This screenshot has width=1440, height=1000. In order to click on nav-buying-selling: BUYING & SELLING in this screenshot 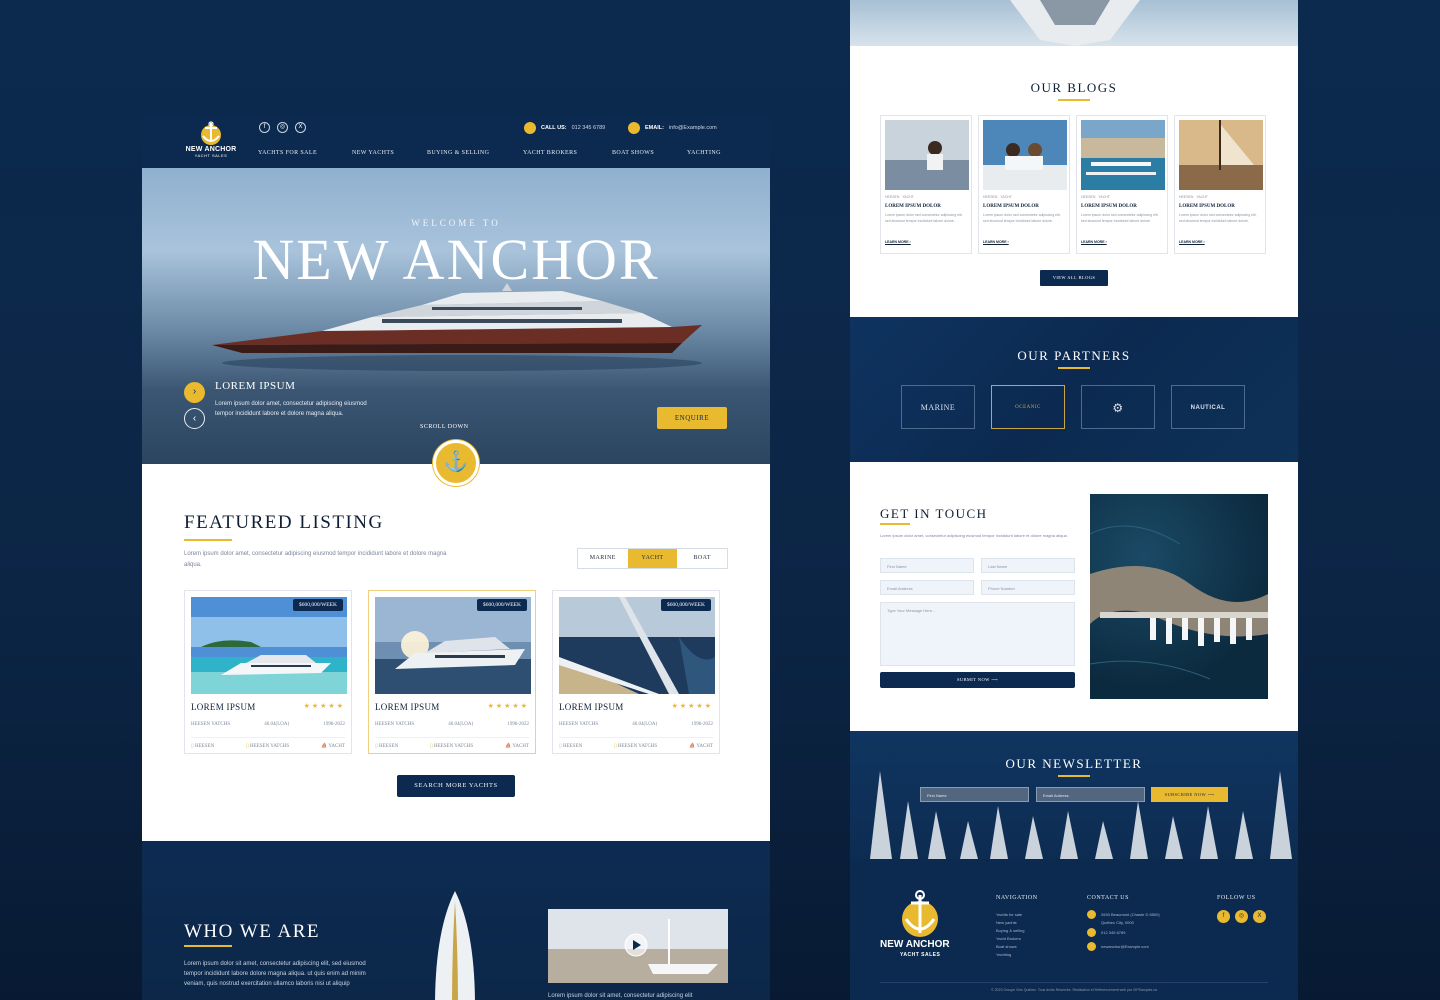, I will do `click(458, 153)`.